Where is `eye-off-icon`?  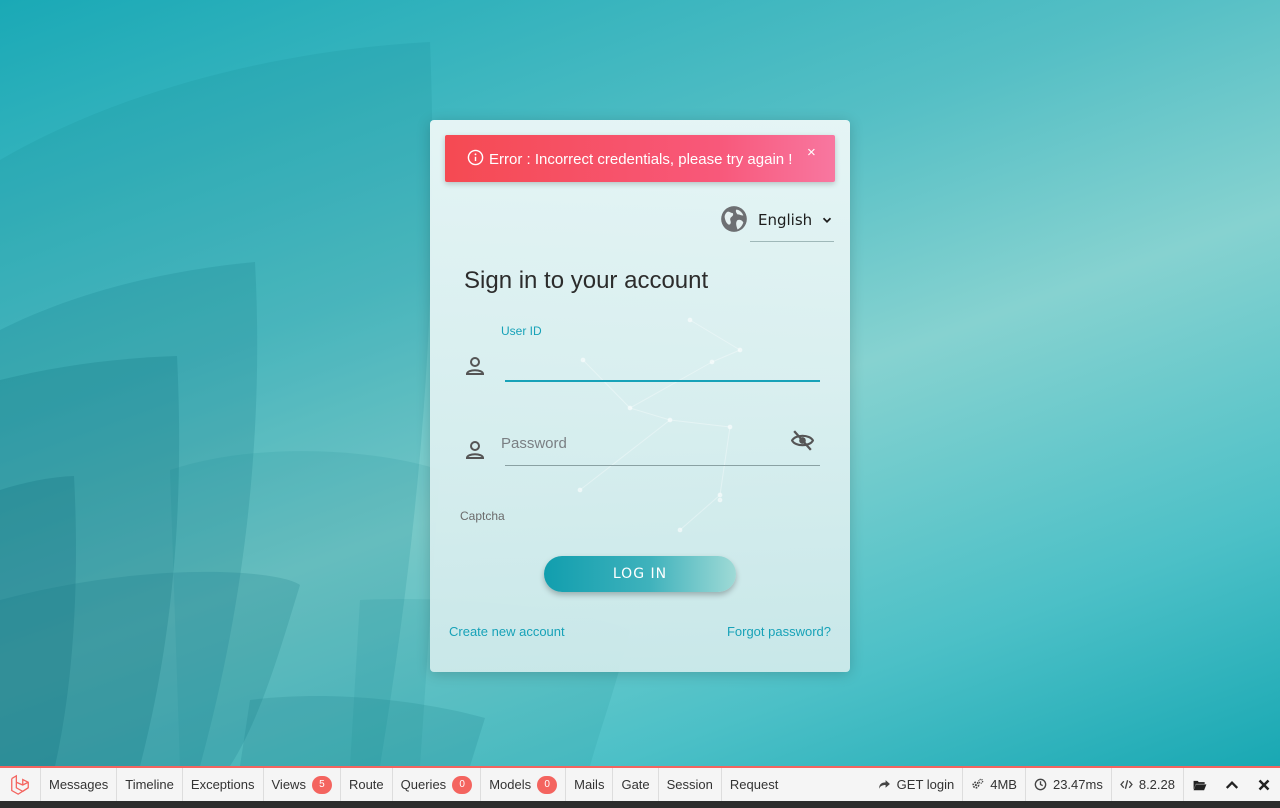
eye-off-icon is located at coordinates (802, 440).